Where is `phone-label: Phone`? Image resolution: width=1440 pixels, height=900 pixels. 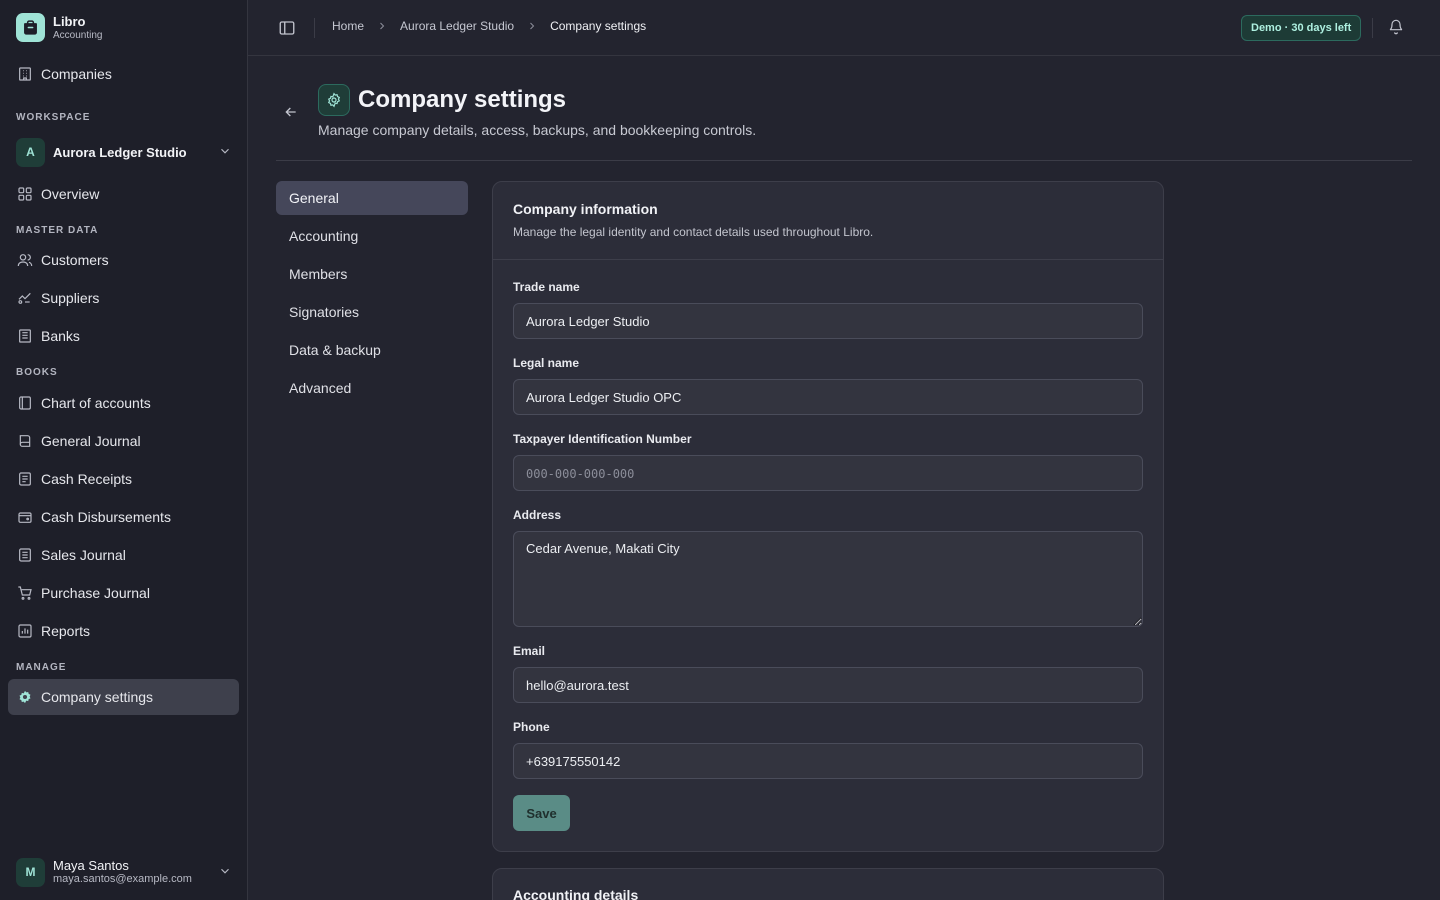
phone-label: Phone is located at coordinates (531, 727).